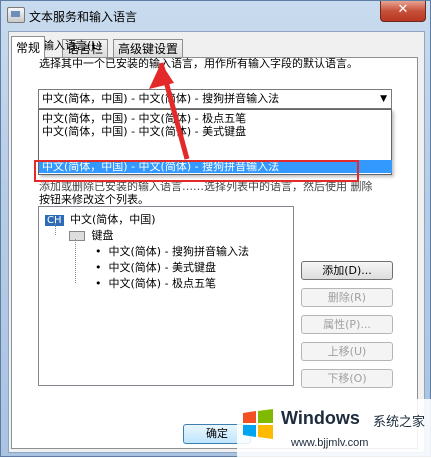 This screenshot has width=431, height=458. What do you see at coordinates (162, 283) in the screenshot?
I see `tree-ime-label: 中文(简体) - 极点五笔` at bounding box center [162, 283].